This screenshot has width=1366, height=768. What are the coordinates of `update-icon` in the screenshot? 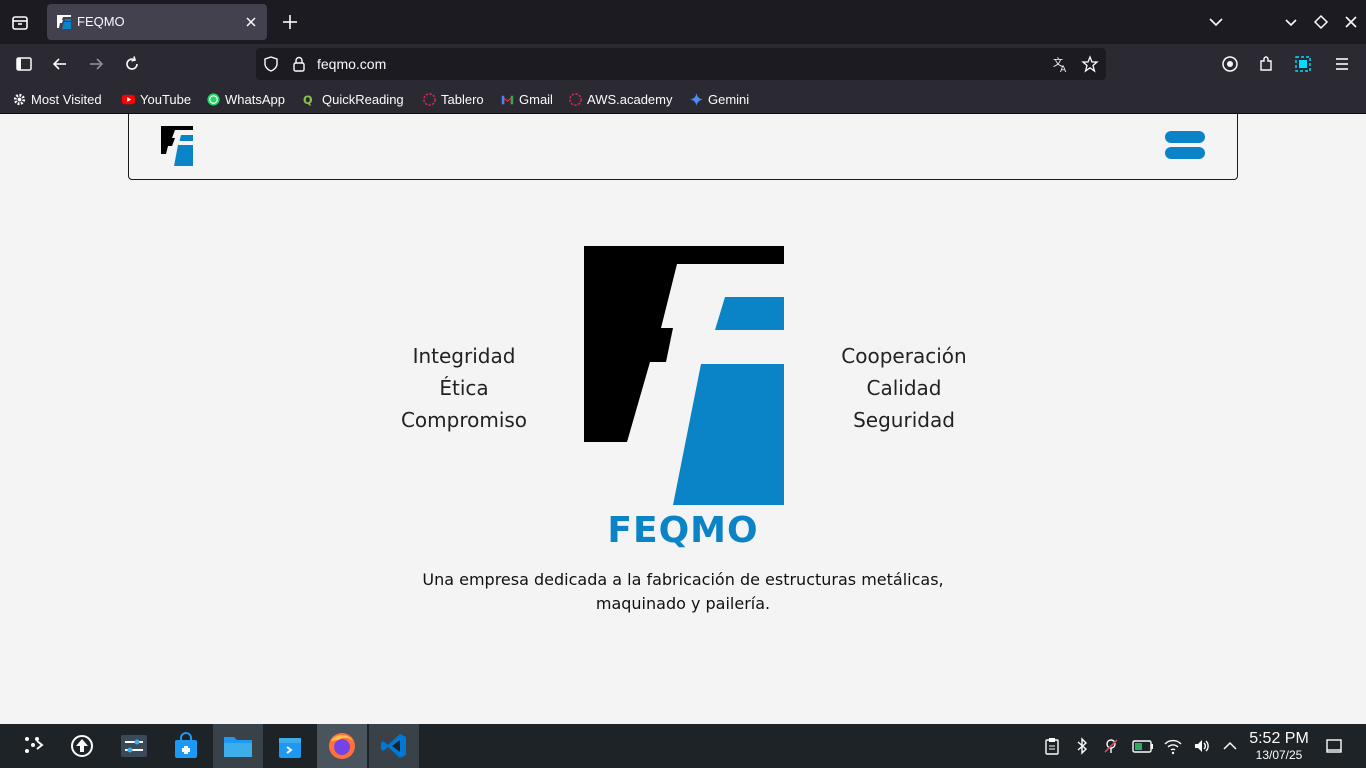 It's located at (82, 746).